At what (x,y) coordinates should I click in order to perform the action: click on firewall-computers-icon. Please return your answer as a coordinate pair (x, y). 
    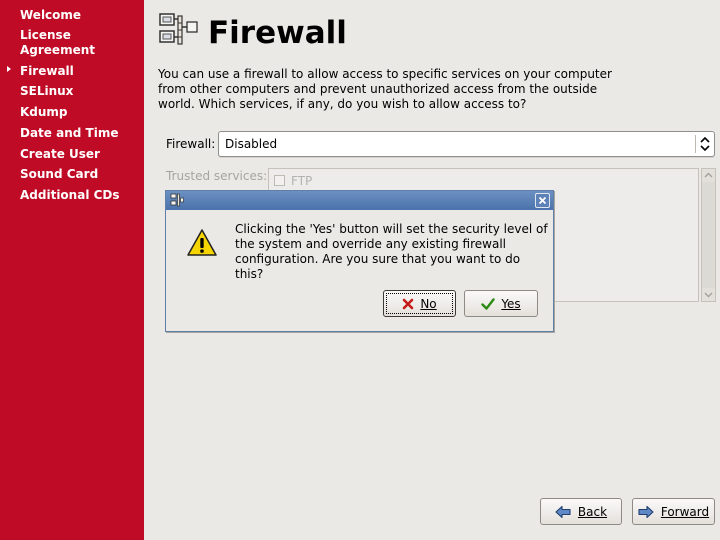
    Looking at the image, I should click on (178, 29).